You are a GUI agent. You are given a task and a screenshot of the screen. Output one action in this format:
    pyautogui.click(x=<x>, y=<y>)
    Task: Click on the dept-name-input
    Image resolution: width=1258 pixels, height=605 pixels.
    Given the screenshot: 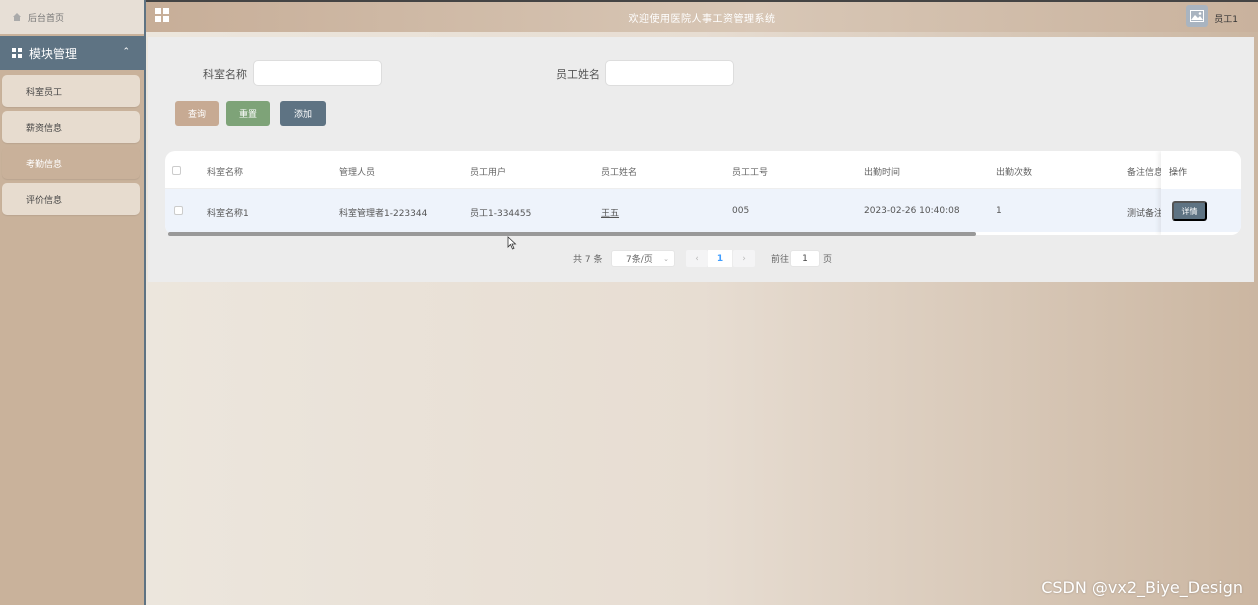 What is the action you would take?
    pyautogui.click(x=317, y=73)
    